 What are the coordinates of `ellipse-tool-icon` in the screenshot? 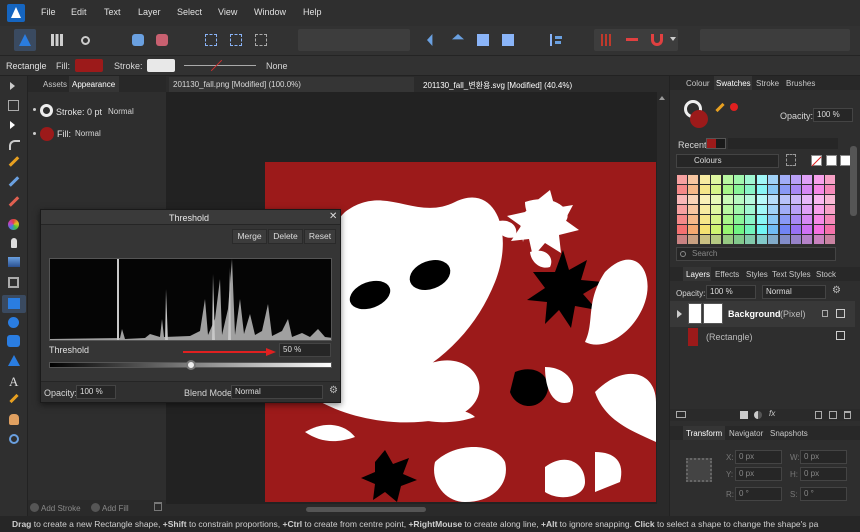 It's located at (13, 322).